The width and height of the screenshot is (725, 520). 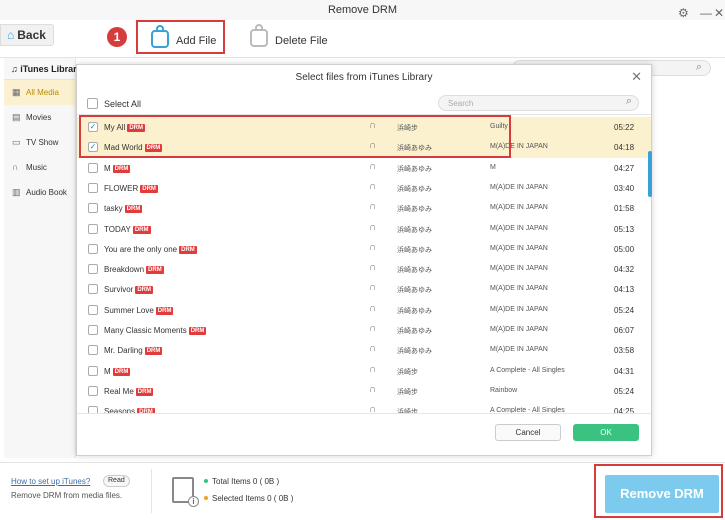 What do you see at coordinates (493, 167) in the screenshot?
I see `track-album: M` at bounding box center [493, 167].